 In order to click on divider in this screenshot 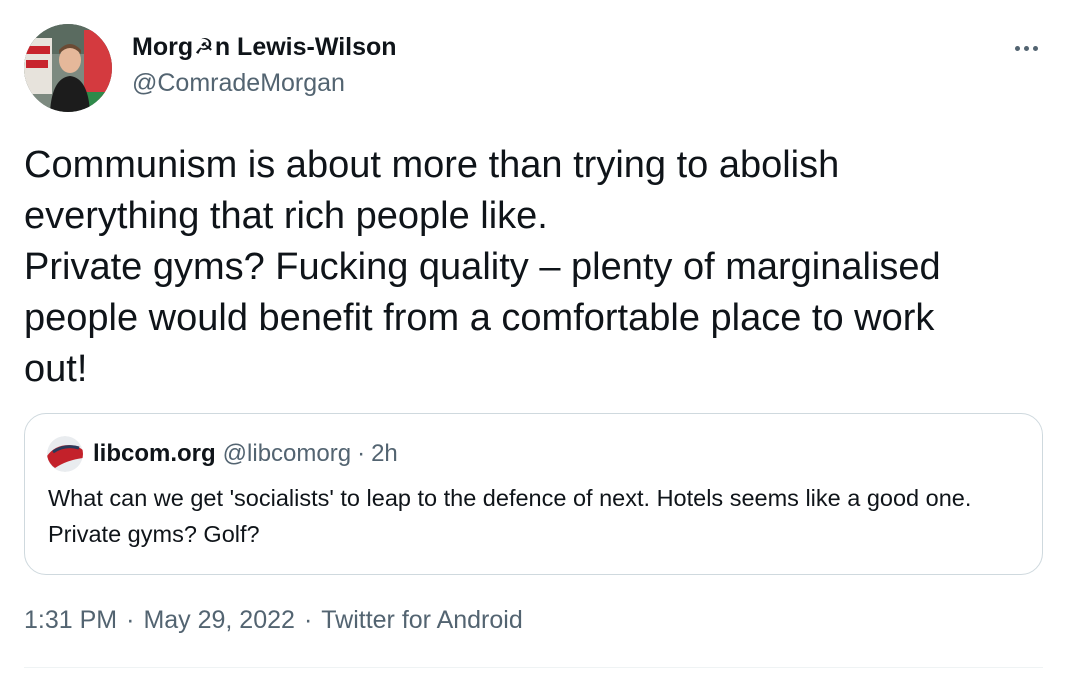, I will do `click(533, 667)`.